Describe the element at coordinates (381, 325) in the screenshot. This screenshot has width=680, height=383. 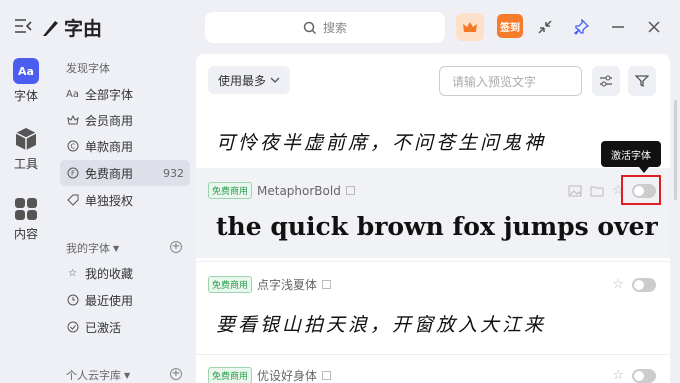
I see `font-sample-text: 要看银山拍天浪，开窗放入大江来` at that location.